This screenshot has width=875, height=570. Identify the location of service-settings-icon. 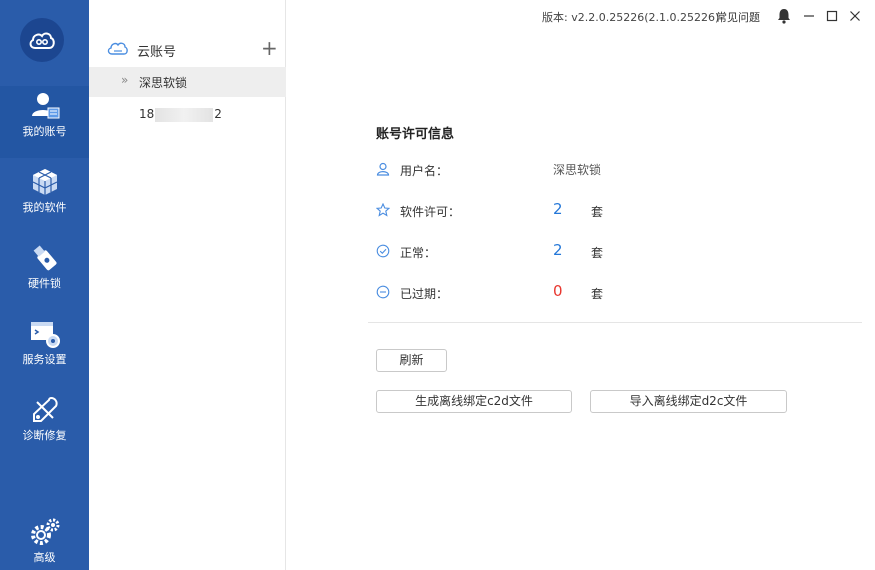
(45, 335).